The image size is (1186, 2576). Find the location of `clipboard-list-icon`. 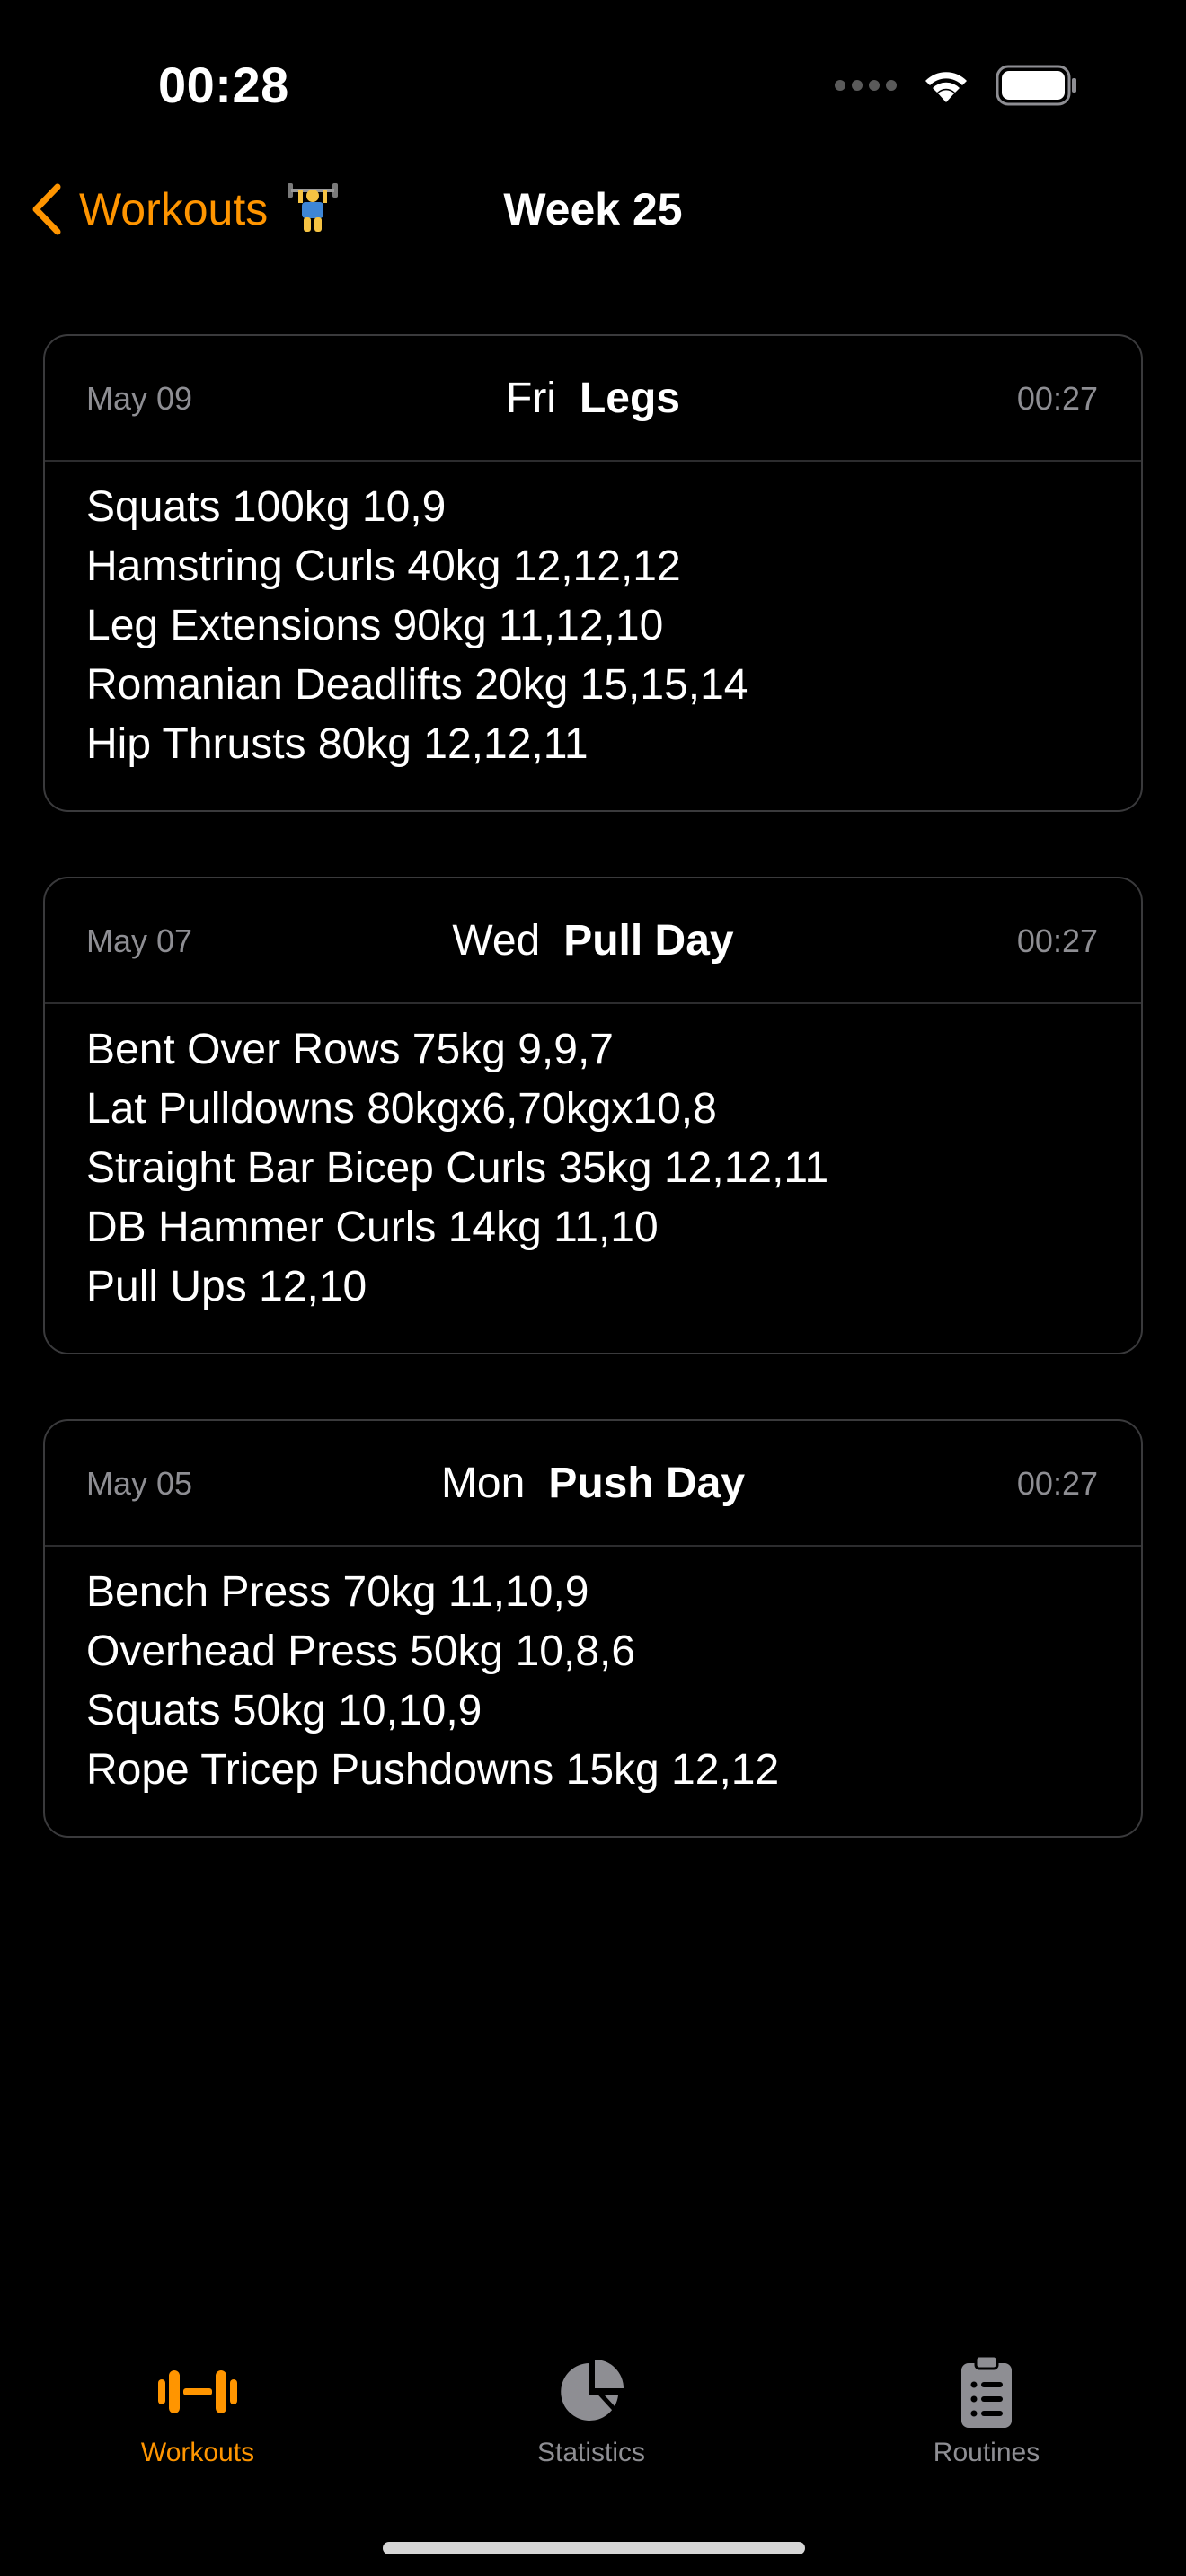

clipboard-list-icon is located at coordinates (986, 2391).